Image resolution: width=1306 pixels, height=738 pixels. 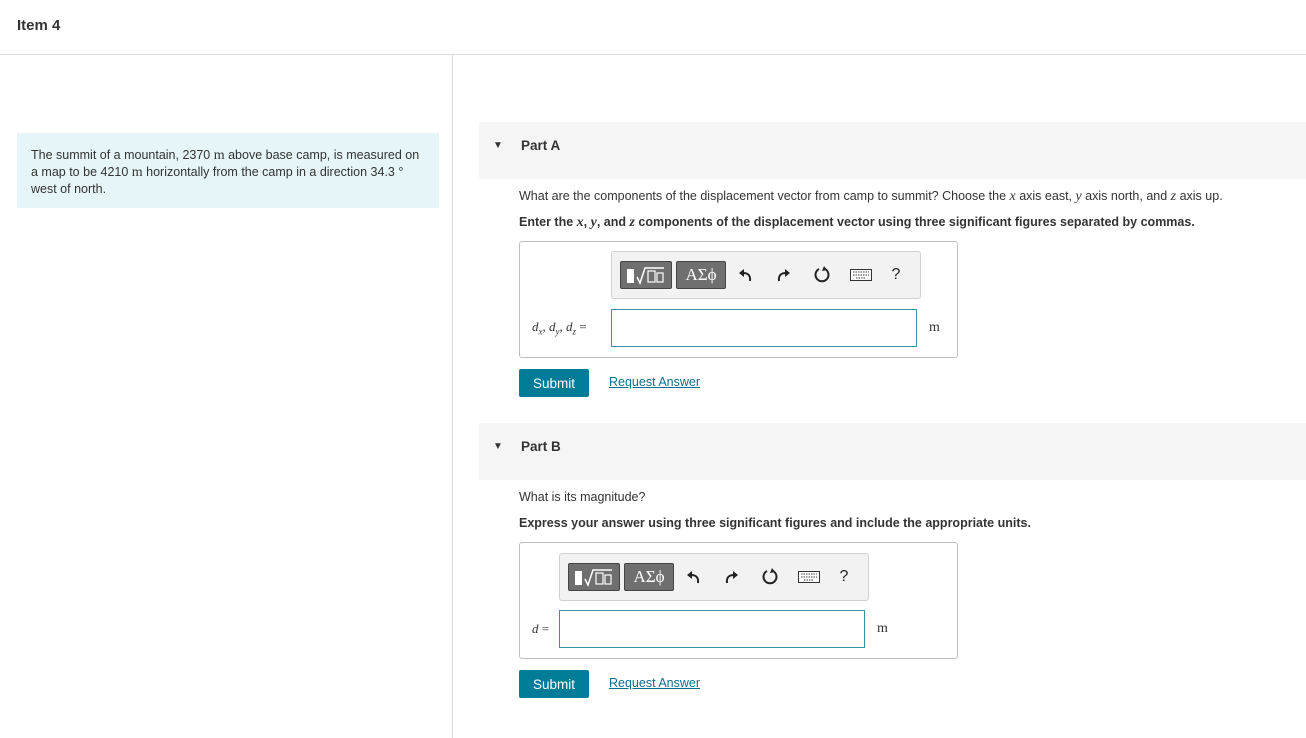 What do you see at coordinates (1199, 196) in the screenshot?
I see `question-text: axis up.` at bounding box center [1199, 196].